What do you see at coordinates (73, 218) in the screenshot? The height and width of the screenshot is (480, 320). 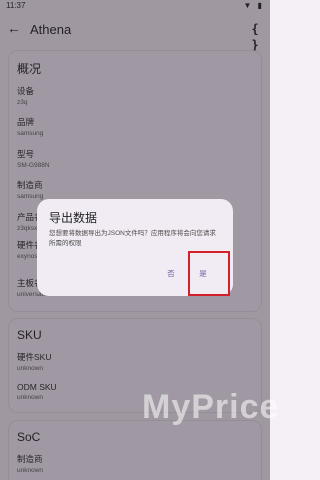 I see `dialog-title: 导出数据` at bounding box center [73, 218].